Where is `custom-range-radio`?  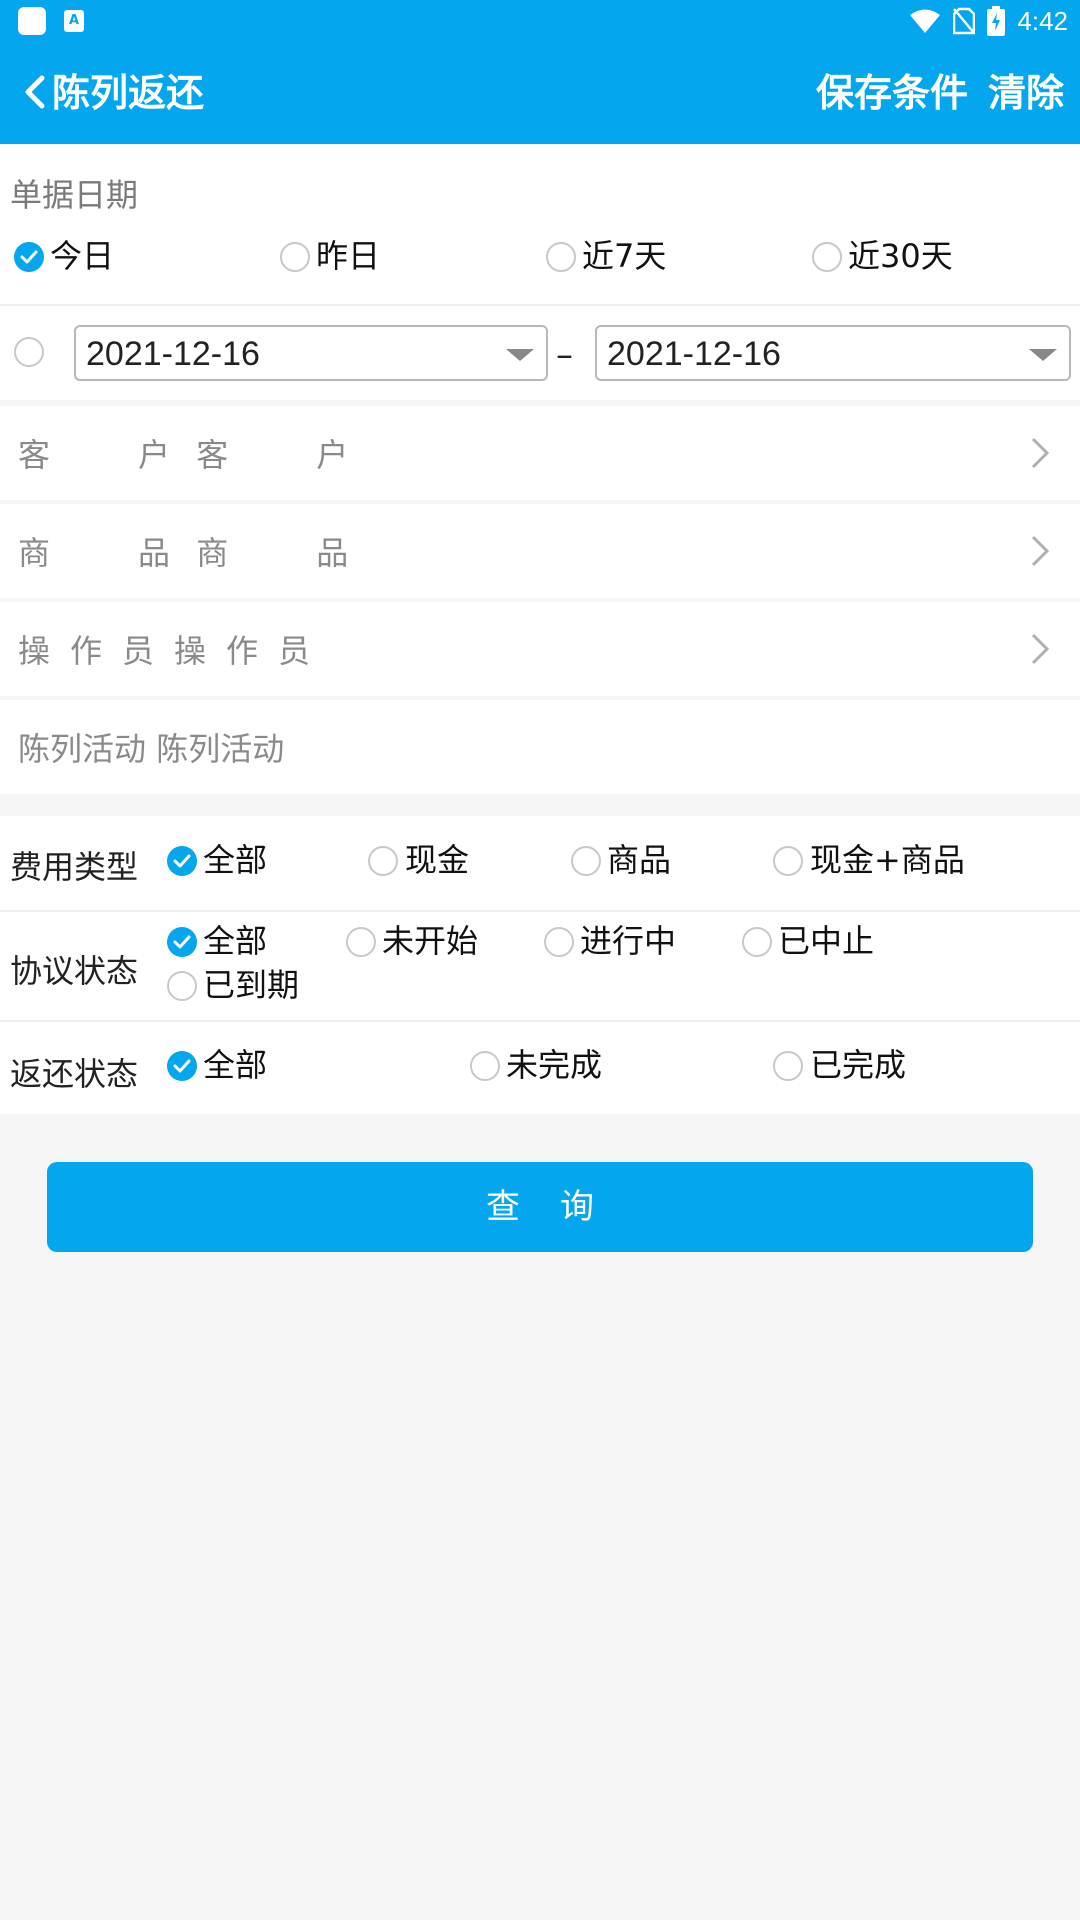 custom-range-radio is located at coordinates (29, 352).